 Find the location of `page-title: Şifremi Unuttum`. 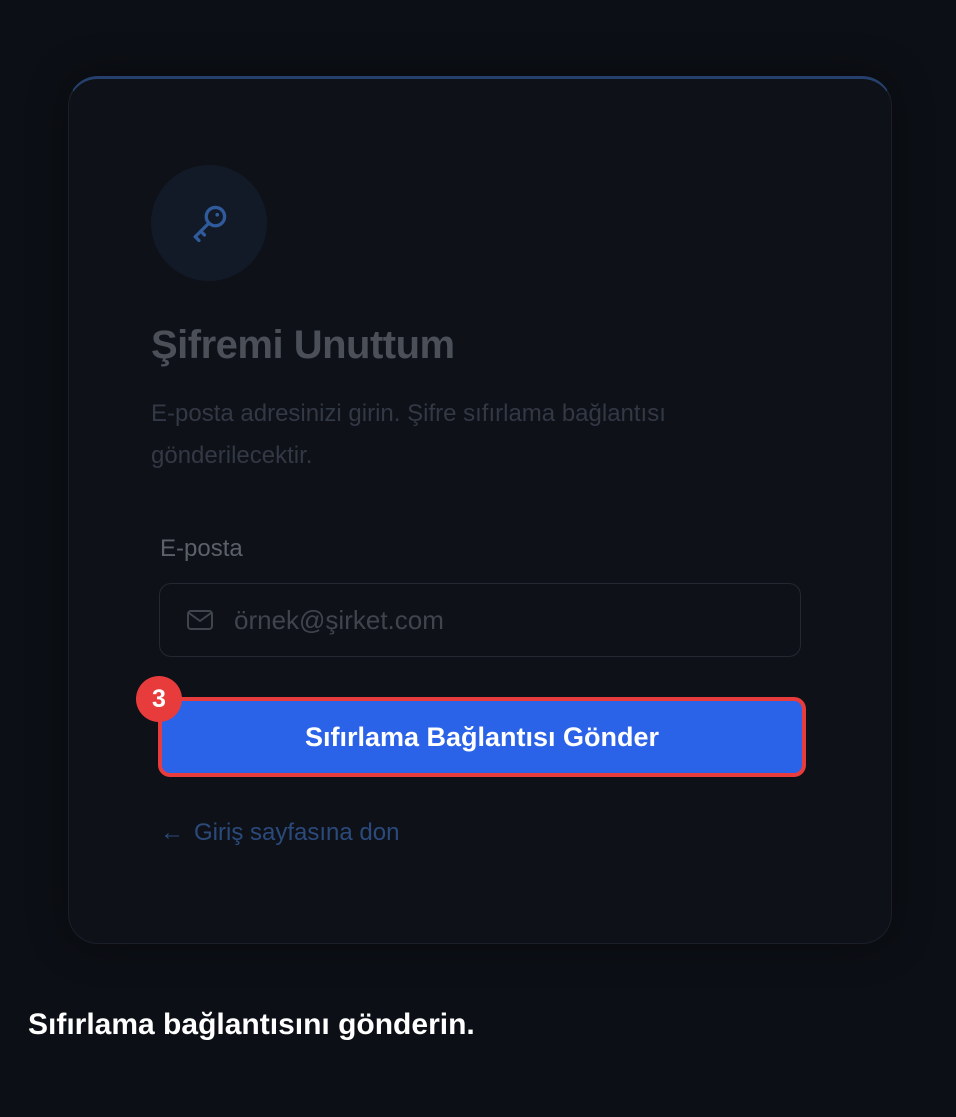

page-title: Şifremi Unuttum is located at coordinates (303, 345).